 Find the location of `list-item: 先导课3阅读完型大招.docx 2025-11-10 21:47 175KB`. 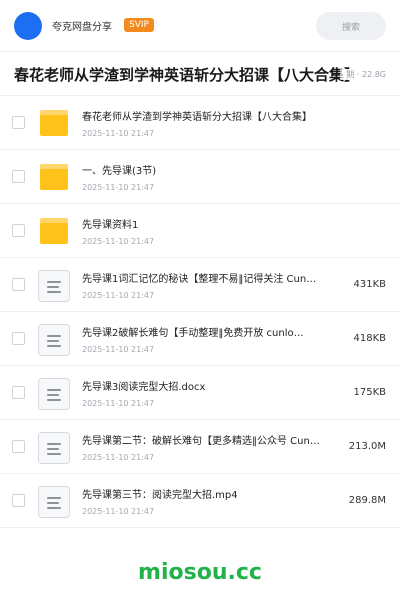

list-item: 先导课3阅读完型大招.docx 2025-11-10 21:47 175KB is located at coordinates (200, 393).